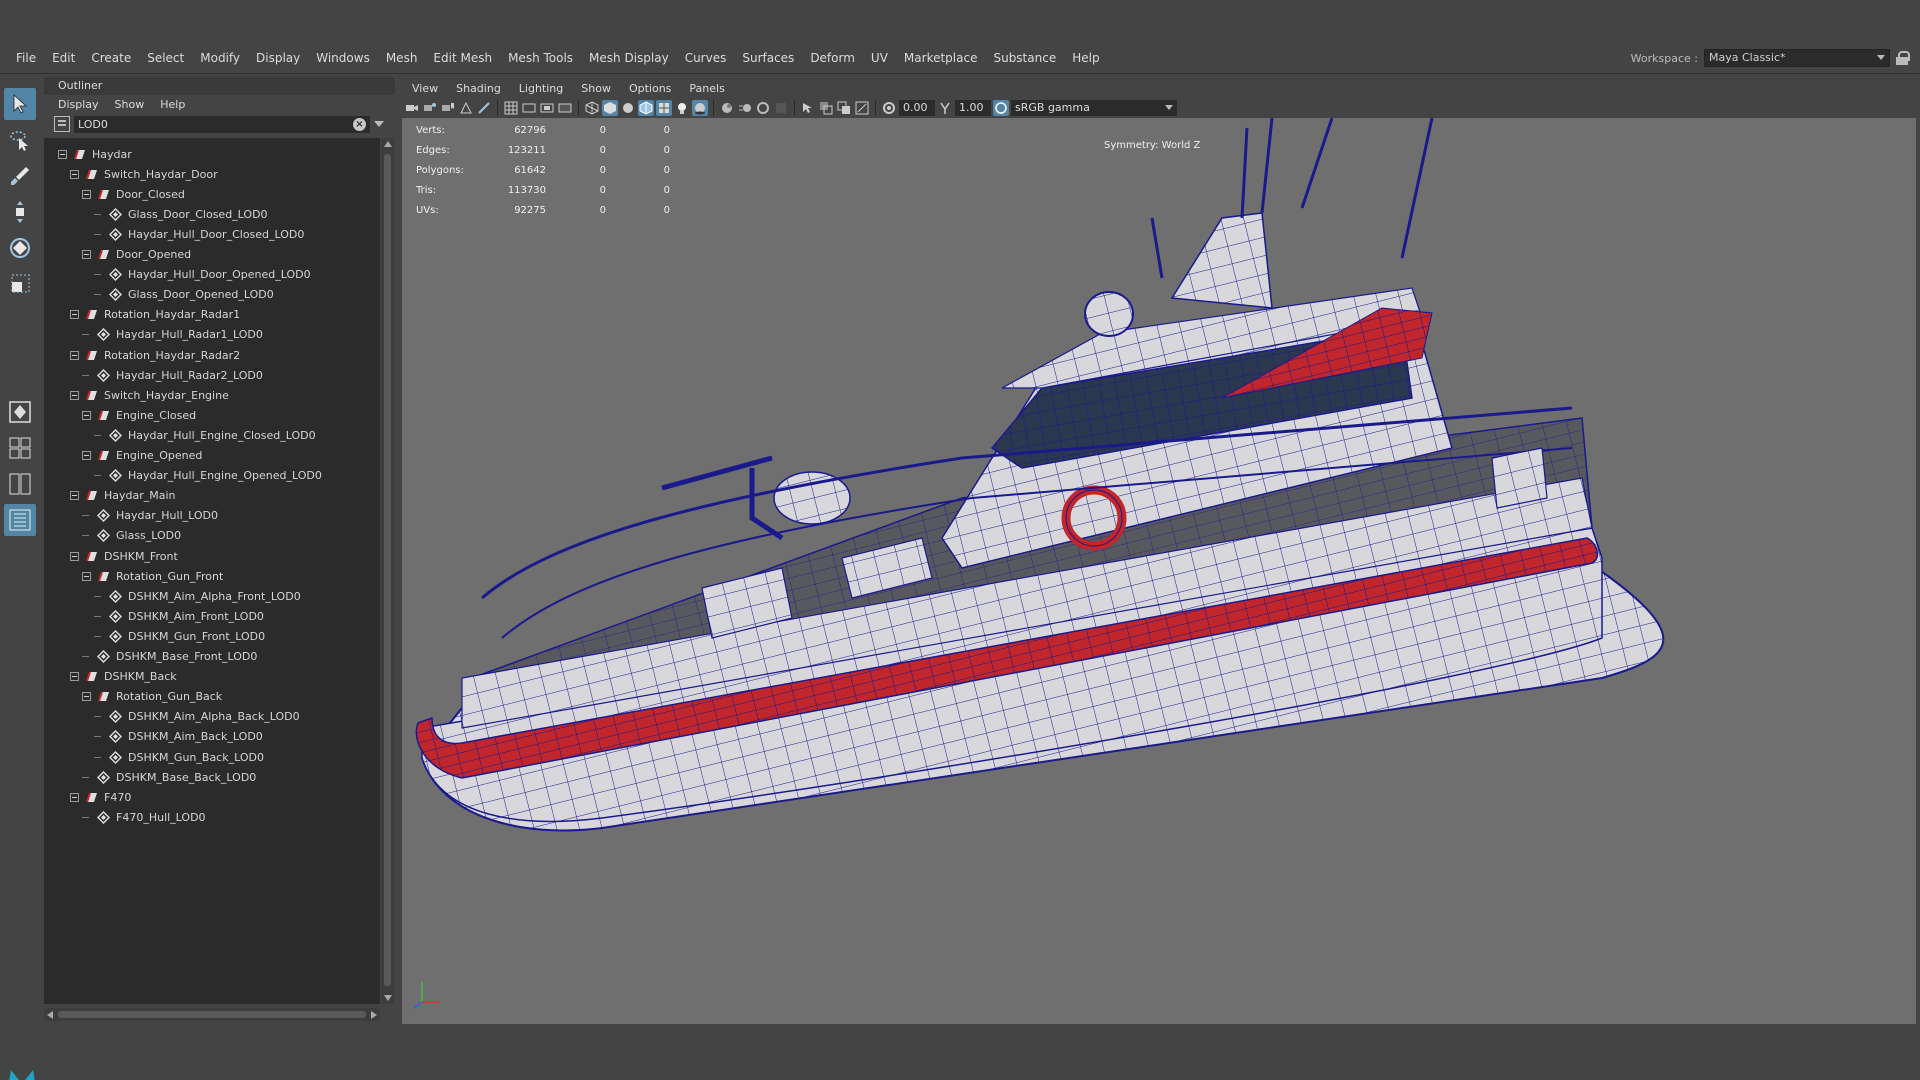 This screenshot has width=1920, height=1080. Describe the element at coordinates (706, 58) in the screenshot. I see `menu-curves: Curves` at that location.